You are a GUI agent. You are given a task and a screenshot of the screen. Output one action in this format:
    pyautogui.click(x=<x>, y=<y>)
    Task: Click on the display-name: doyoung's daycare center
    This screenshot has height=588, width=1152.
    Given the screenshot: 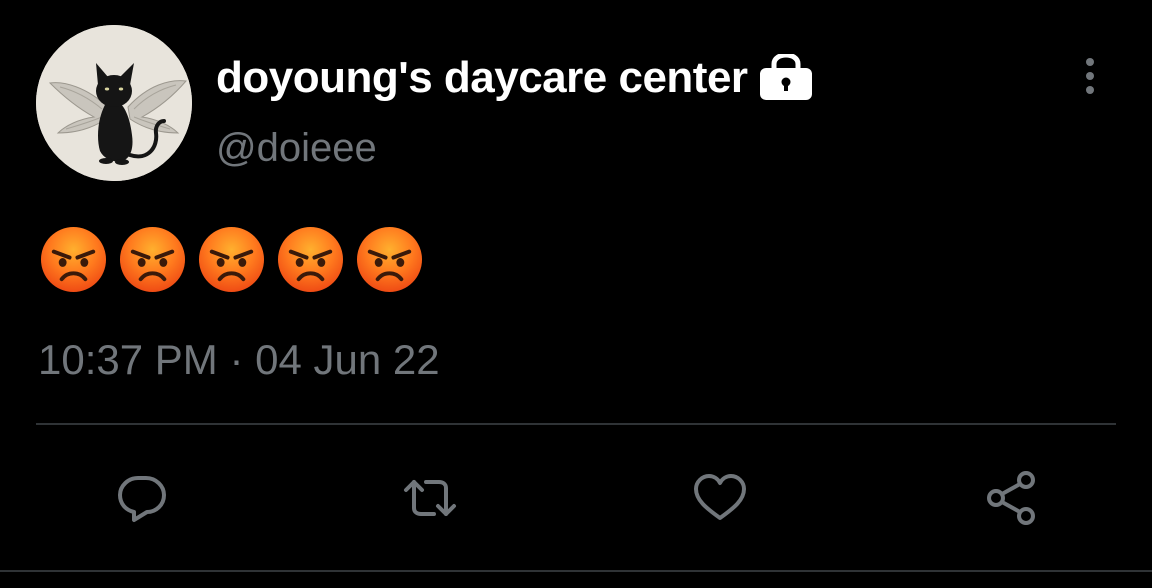 What is the action you would take?
    pyautogui.click(x=482, y=78)
    